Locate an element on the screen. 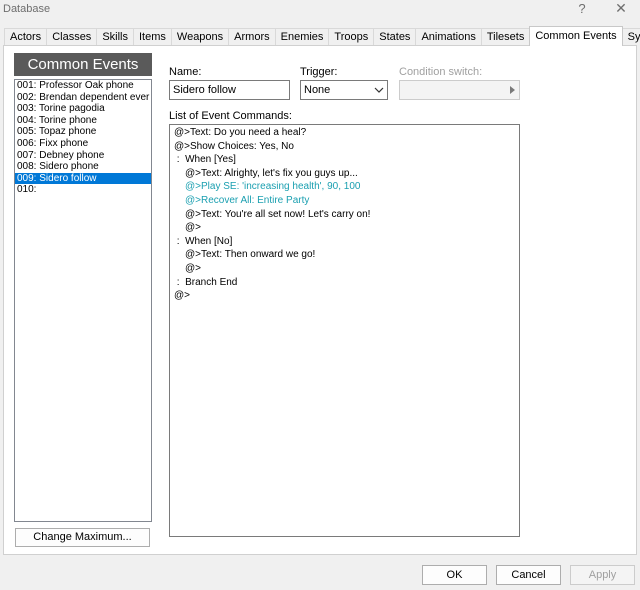 The image size is (640, 590). command-line: @>Text: Do you need a heal? is located at coordinates (240, 132).